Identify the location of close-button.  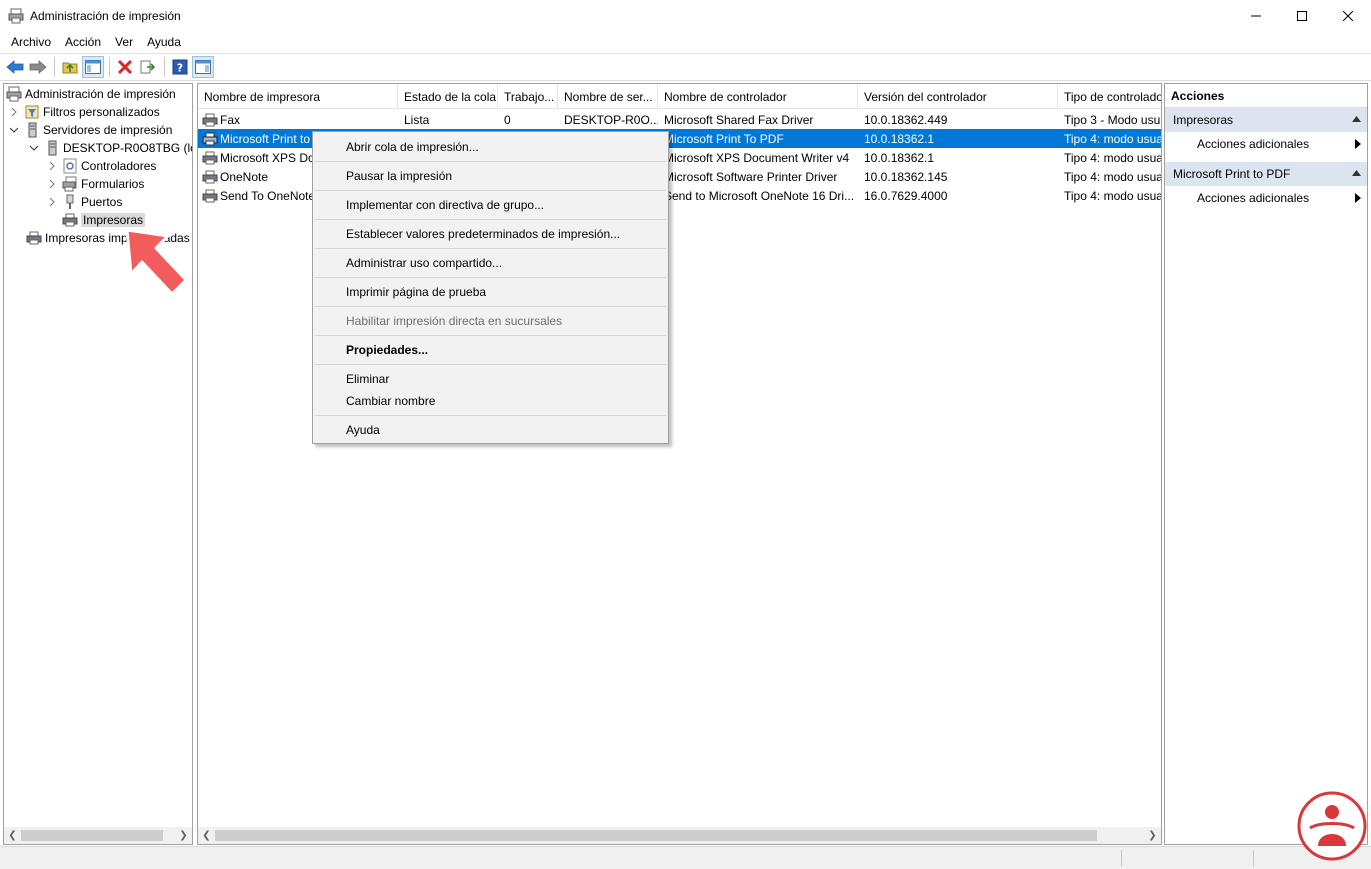
(1348, 15).